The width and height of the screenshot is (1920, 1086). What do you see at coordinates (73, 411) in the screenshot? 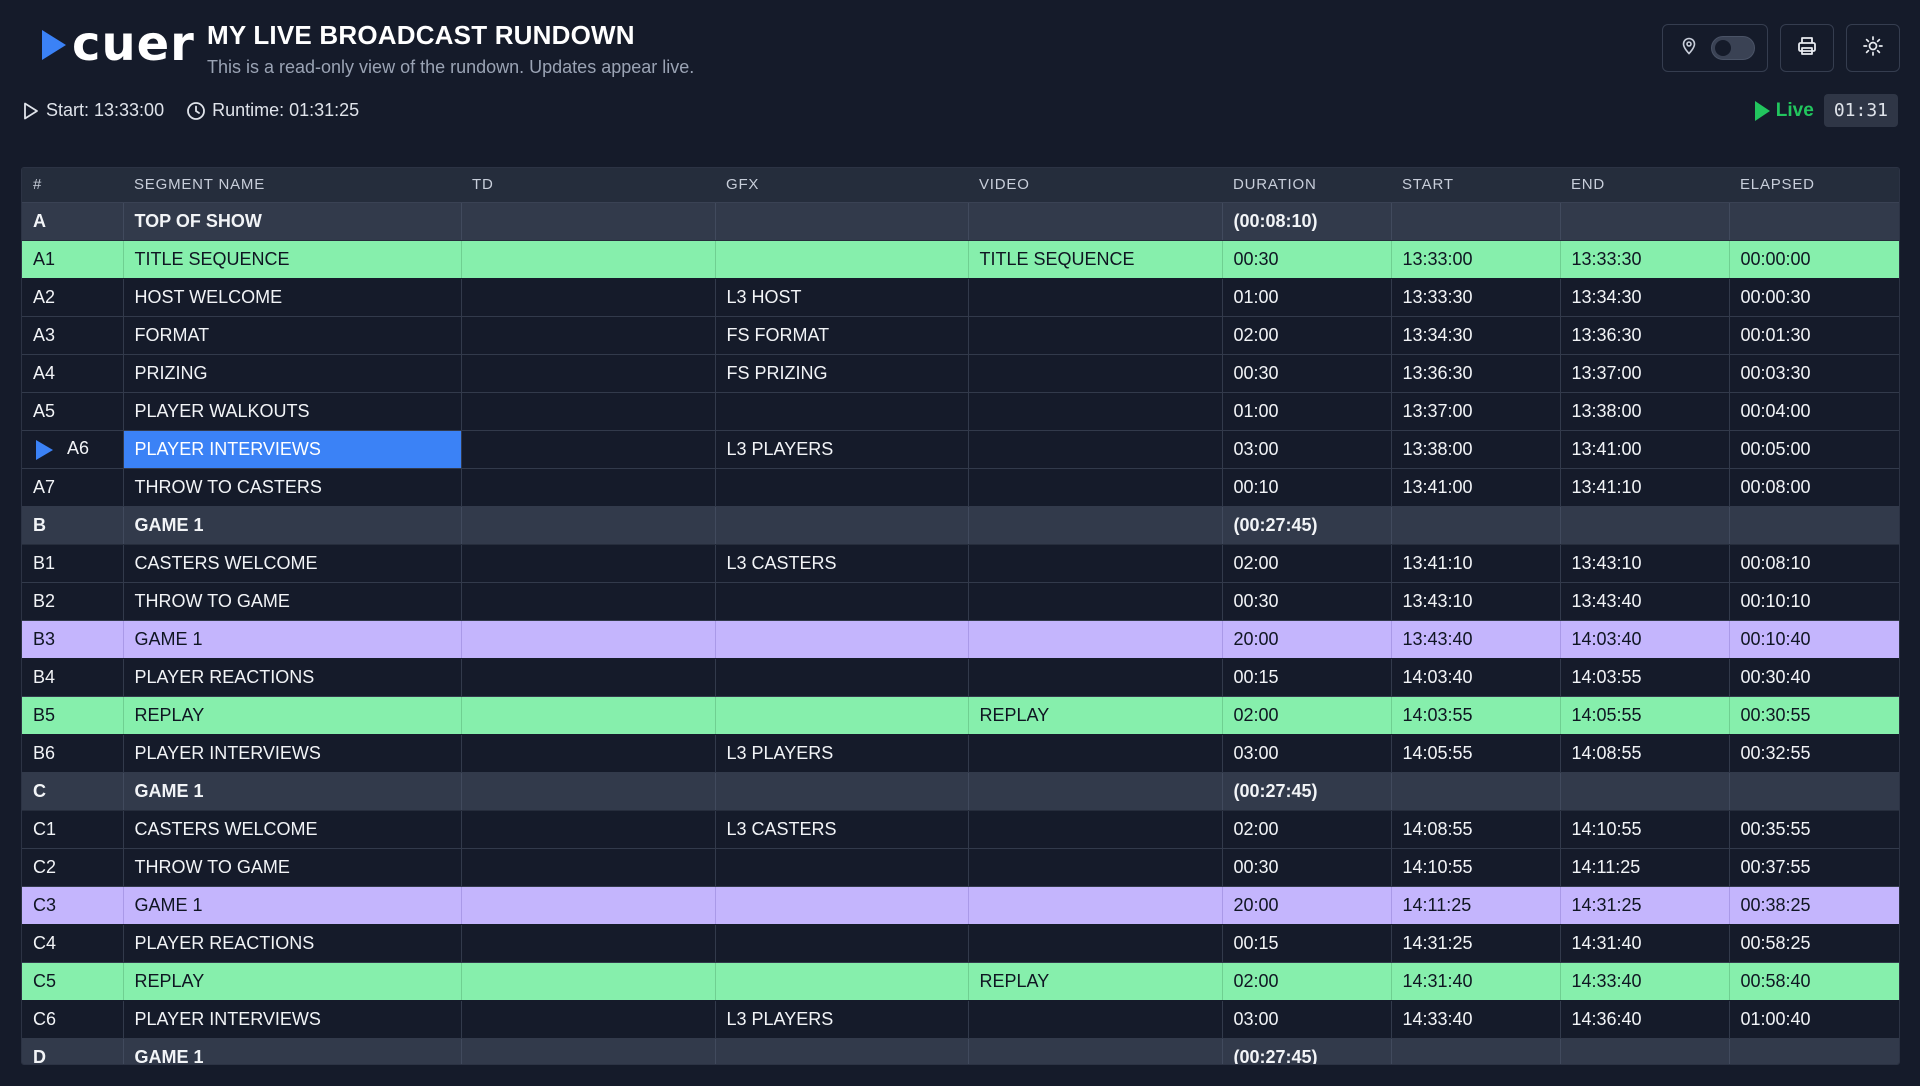
I see `cell-num: A5` at bounding box center [73, 411].